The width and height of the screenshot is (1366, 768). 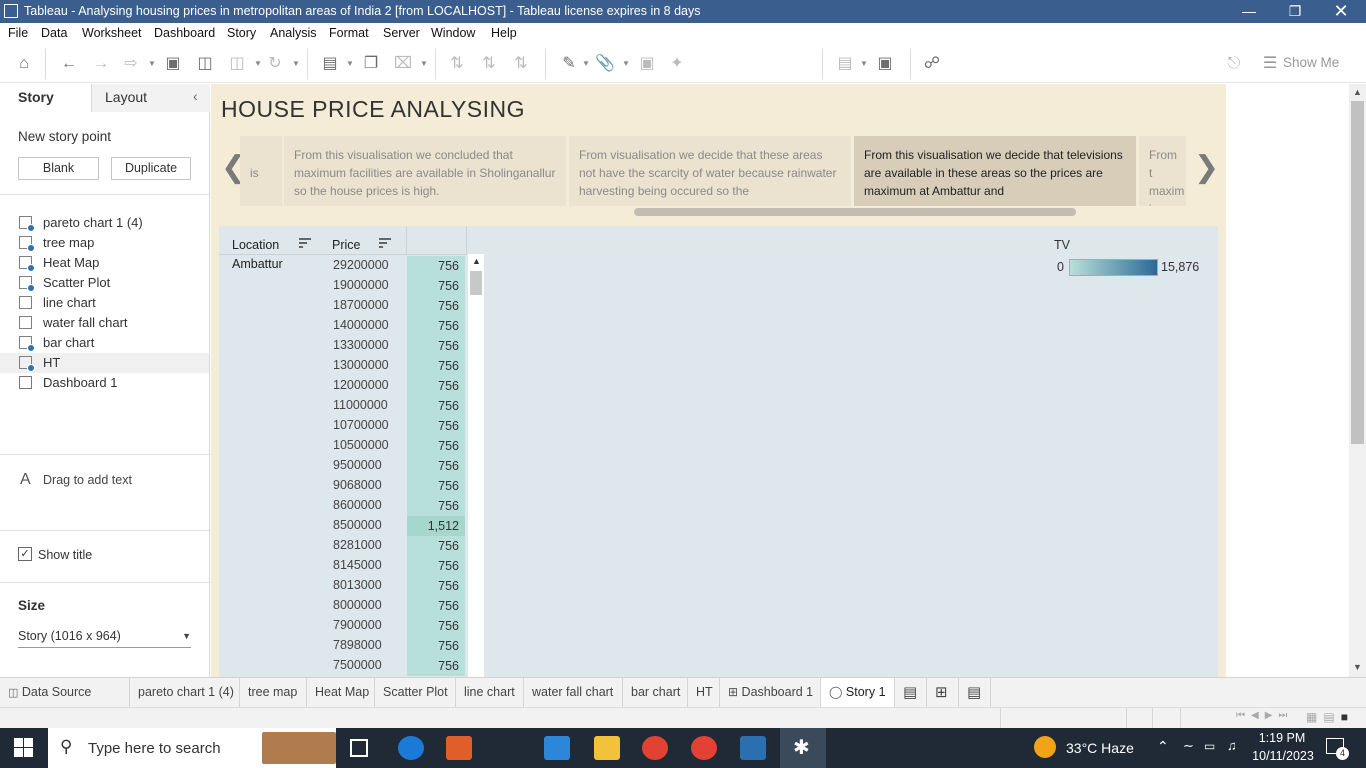 What do you see at coordinates (205, 64) in the screenshot?
I see `new-data-source-icon: ◫` at bounding box center [205, 64].